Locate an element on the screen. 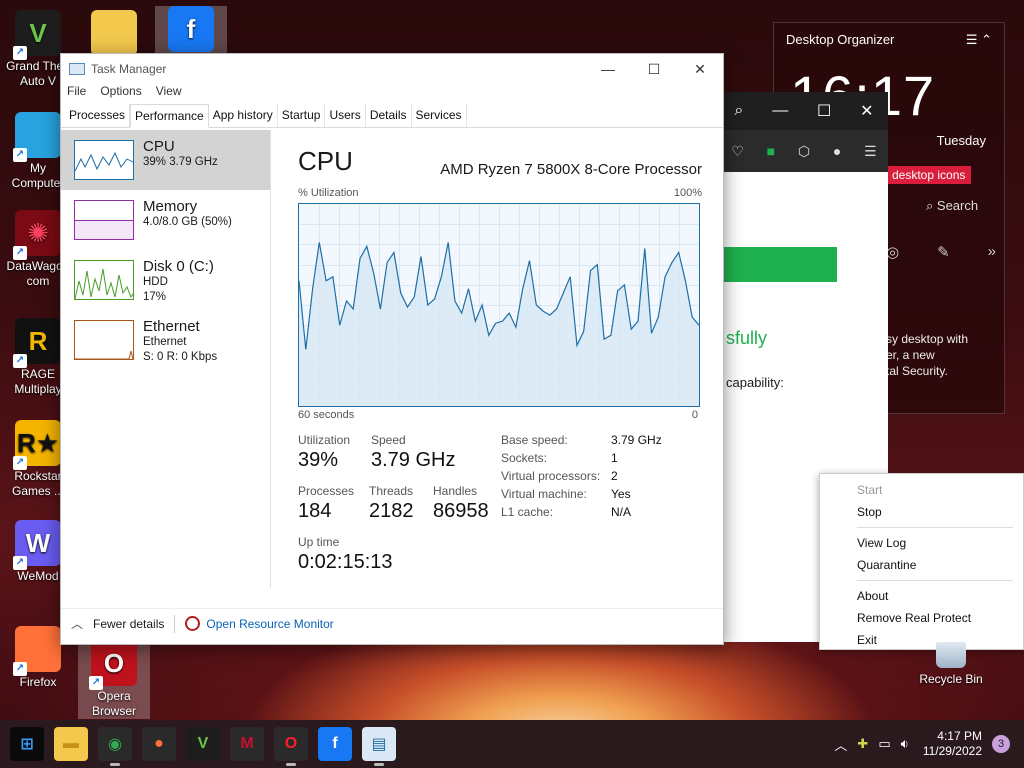 The image size is (1024, 768). recycle-bin-icon: Recycle Bin is located at coordinates (951, 664).